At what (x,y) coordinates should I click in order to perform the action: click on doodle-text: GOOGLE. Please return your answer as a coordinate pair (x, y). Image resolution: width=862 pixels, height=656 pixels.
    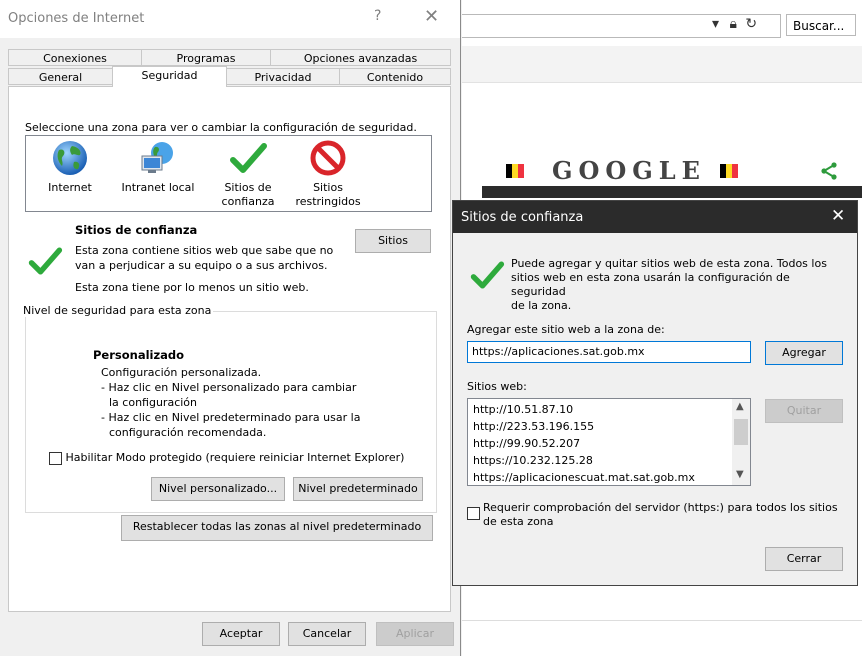
    Looking at the image, I should click on (629, 170).